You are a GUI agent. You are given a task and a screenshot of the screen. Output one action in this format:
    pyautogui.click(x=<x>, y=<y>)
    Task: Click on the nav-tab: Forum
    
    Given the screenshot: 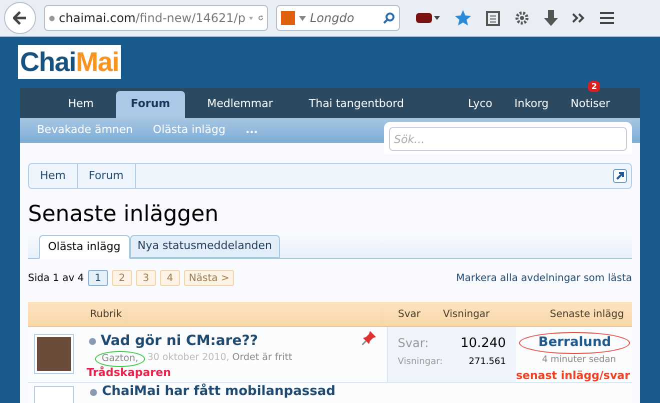 What is the action you would take?
    pyautogui.click(x=151, y=104)
    